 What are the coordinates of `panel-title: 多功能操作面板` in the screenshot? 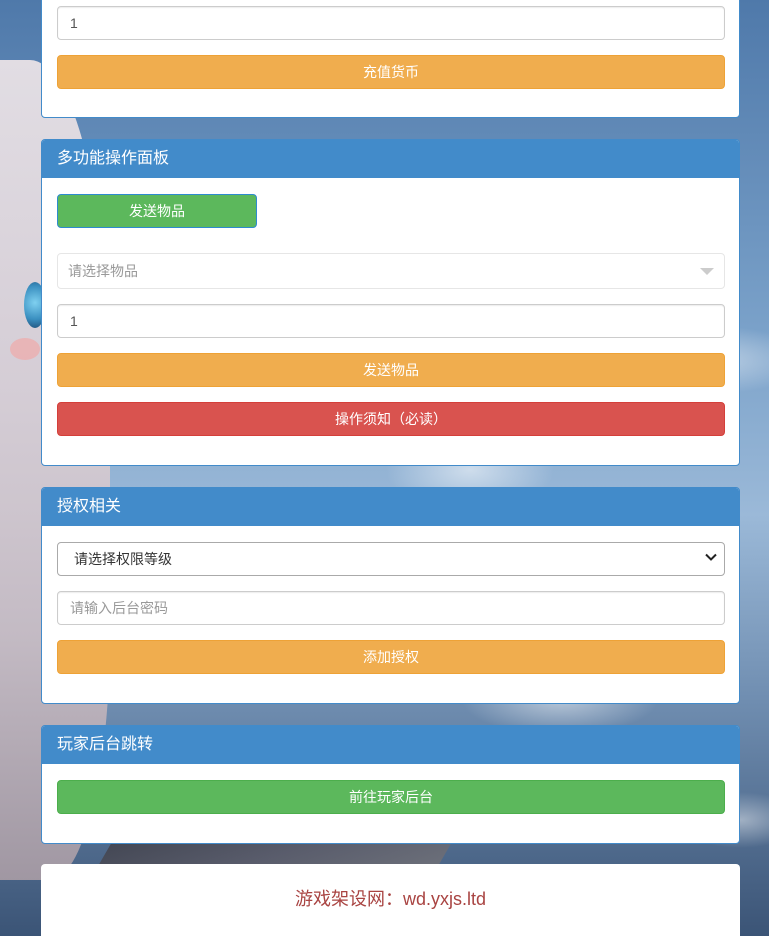 It's located at (390, 159).